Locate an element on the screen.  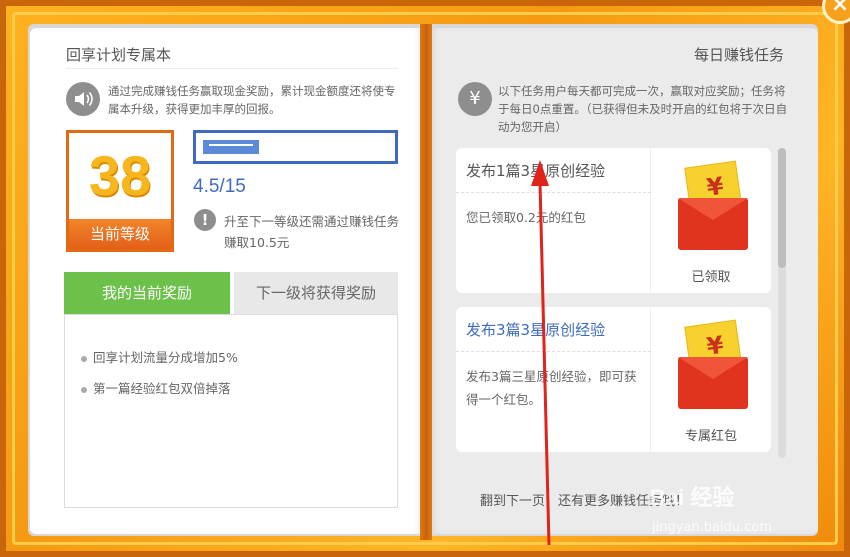
rewards-panel: 回享计划流量分成增加5% 第一篇经验红包双倍掉落 is located at coordinates (231, 411).